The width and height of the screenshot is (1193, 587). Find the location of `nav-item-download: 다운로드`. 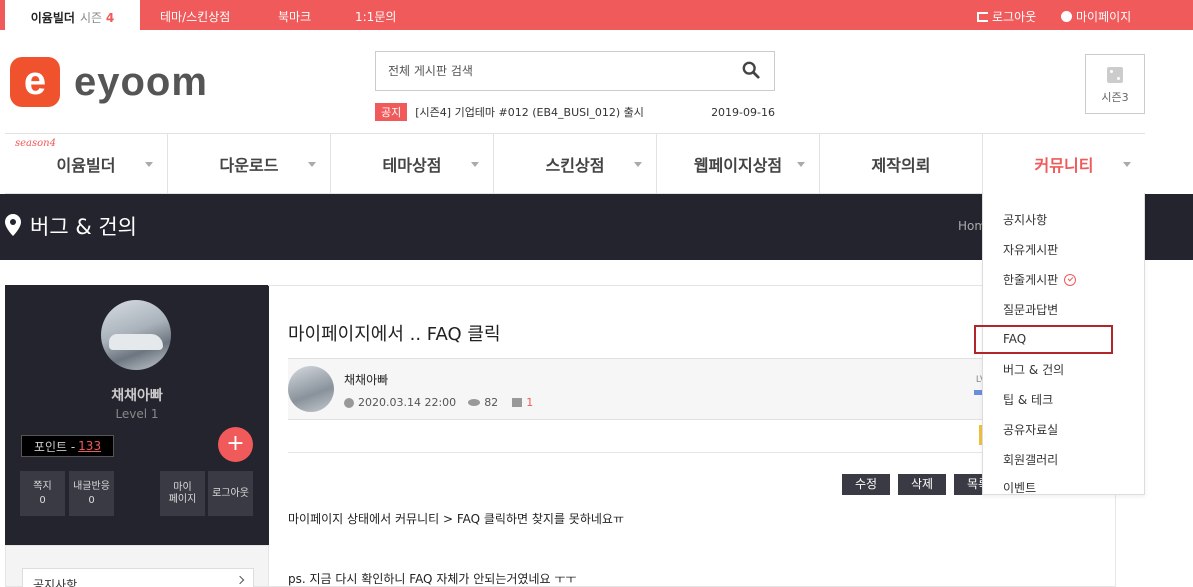

nav-item-download: 다운로드 is located at coordinates (249, 163).